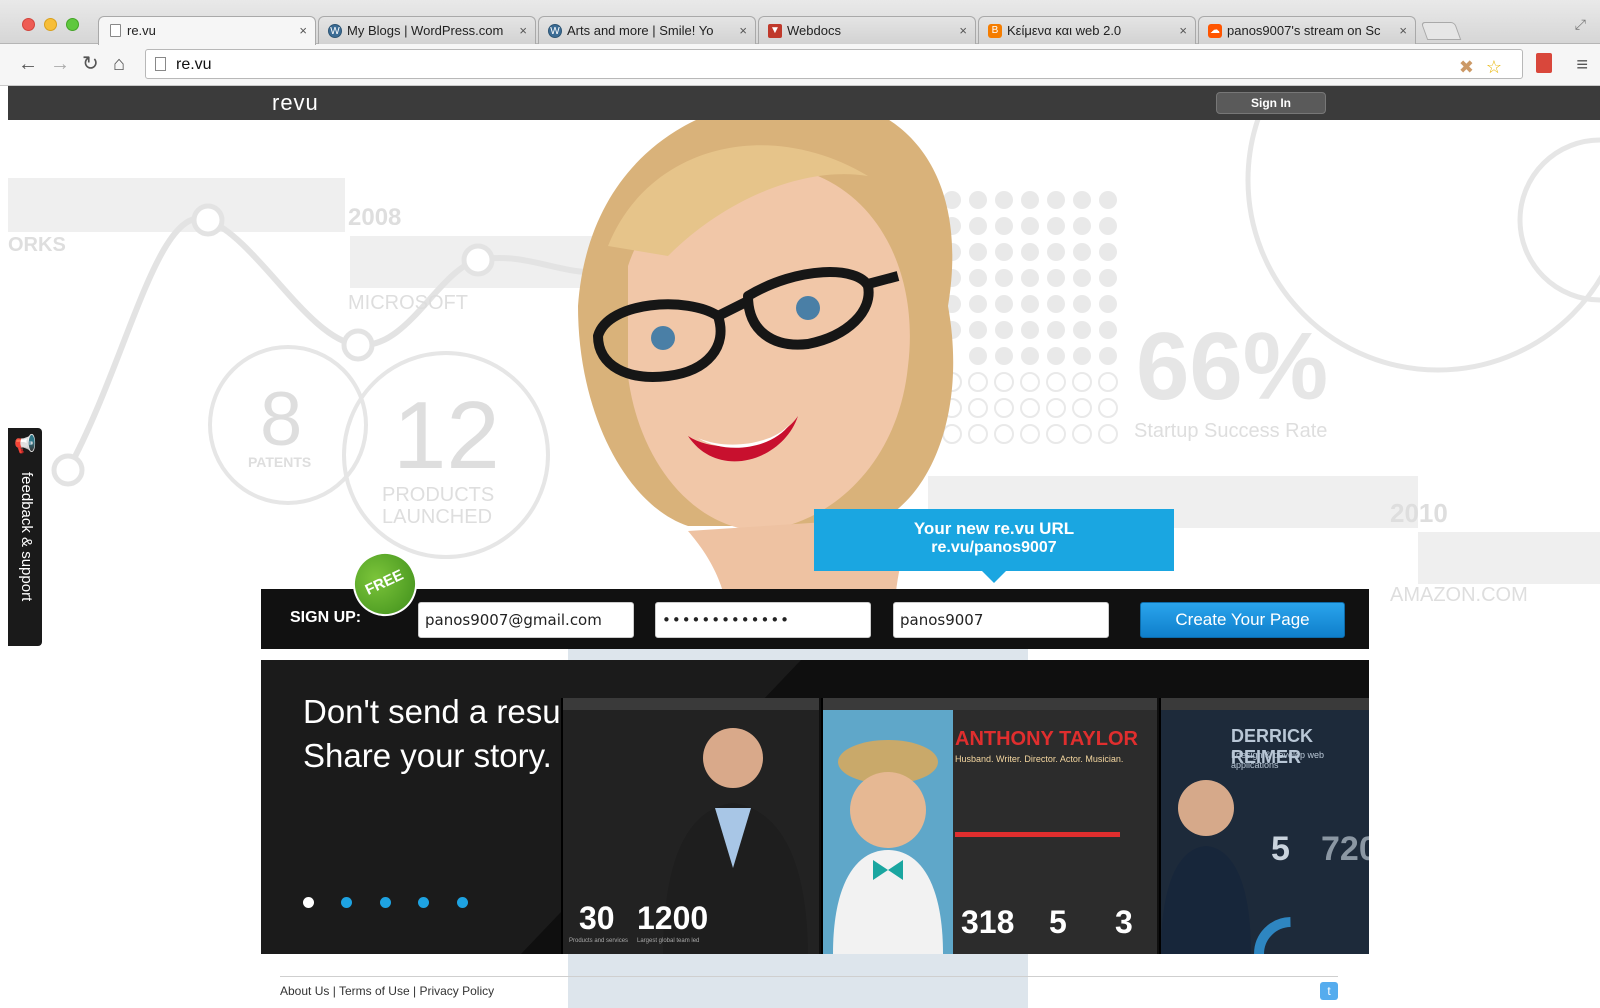 This screenshot has height=1008, width=1600. Describe the element at coordinates (995, 31) in the screenshot. I see `blogger-icon: B` at that location.